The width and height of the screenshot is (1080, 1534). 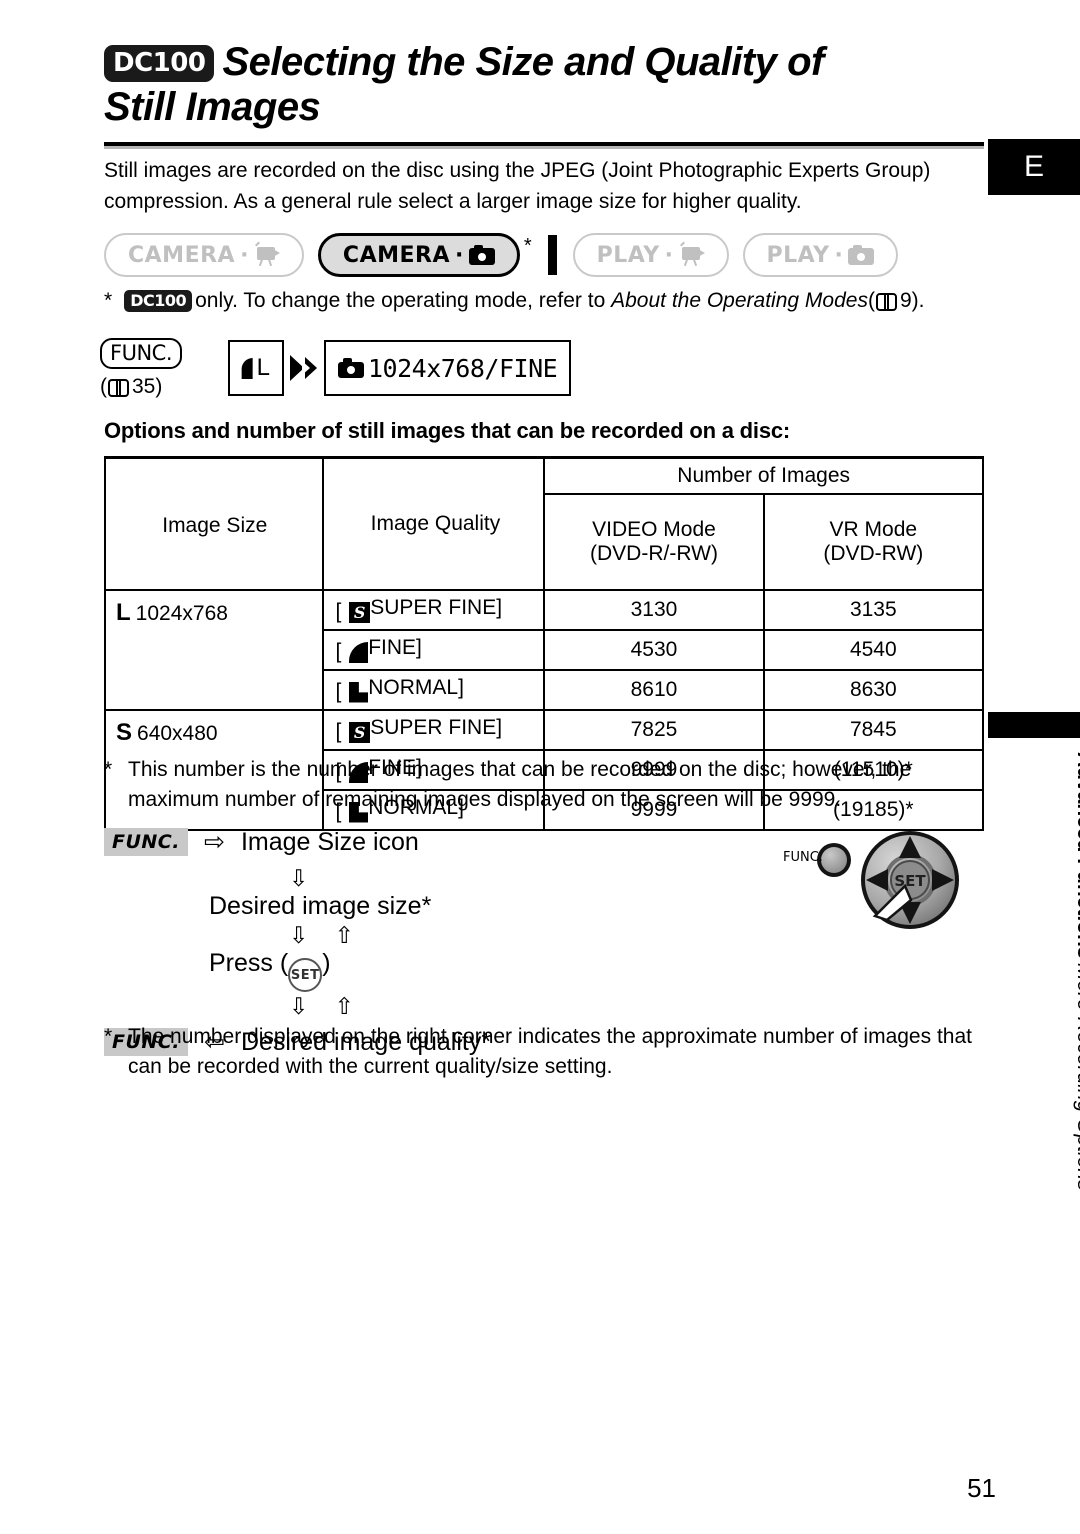 What do you see at coordinates (654, 529) in the screenshot?
I see `header-video-mode-line1: VIDEO Mode` at bounding box center [654, 529].